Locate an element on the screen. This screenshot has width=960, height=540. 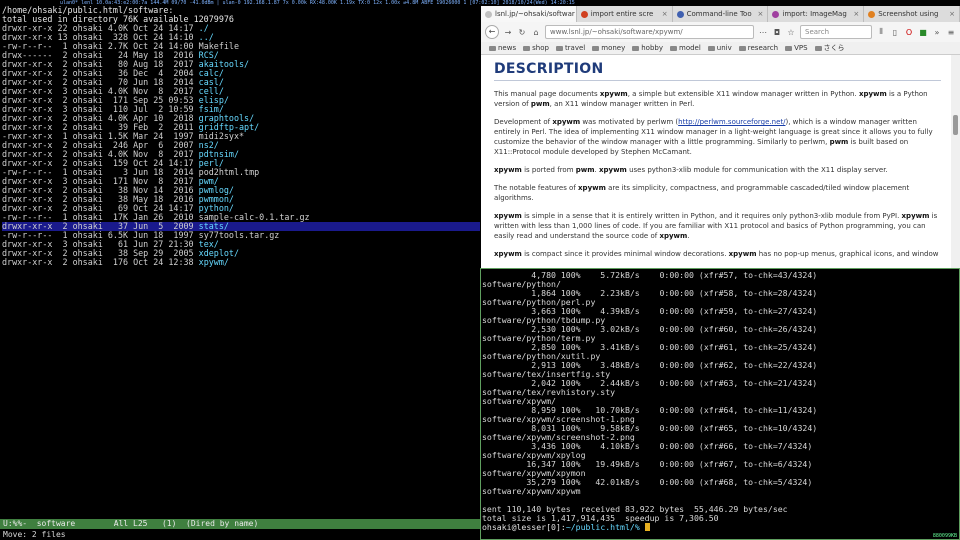
browser-tab: lsnl.jp/~ohsaki/softwar× is located at coordinates (529, 14).